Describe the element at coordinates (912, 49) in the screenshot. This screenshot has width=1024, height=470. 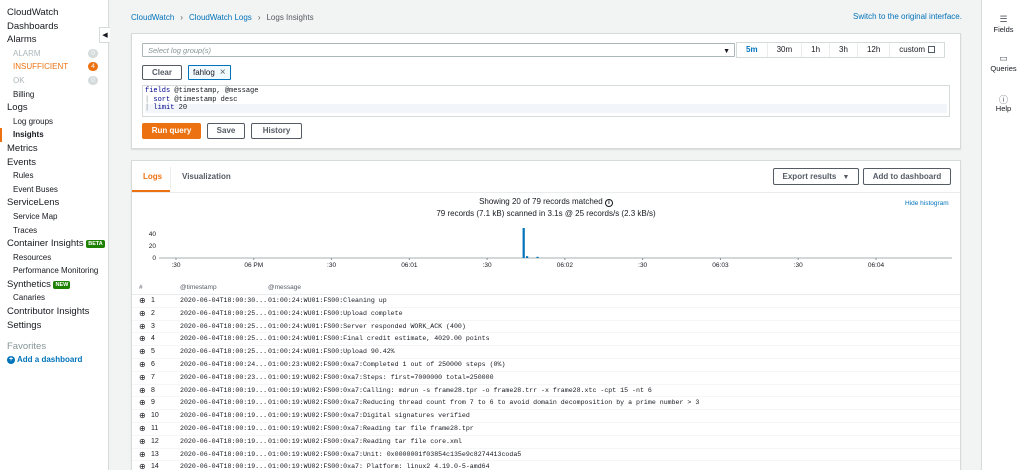
I see `time-option-custom-label: custom` at that location.